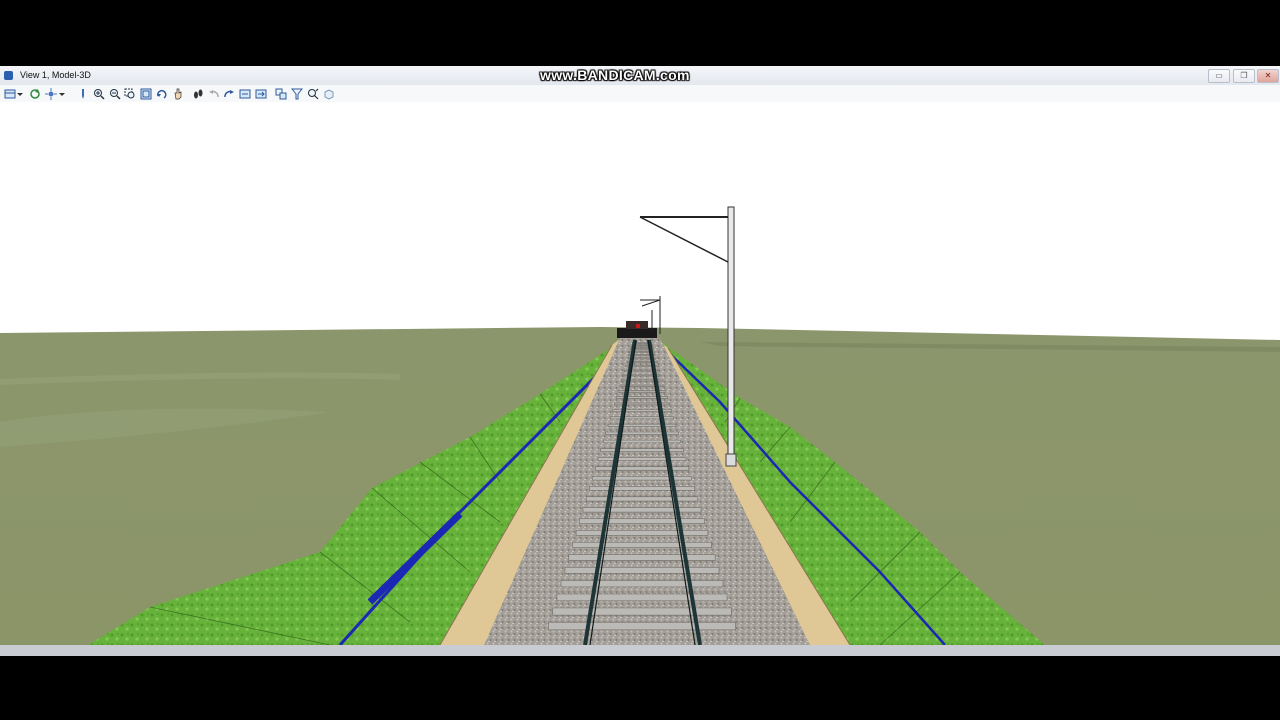  I want to click on minimize-button: ▭, so click(1219, 76).